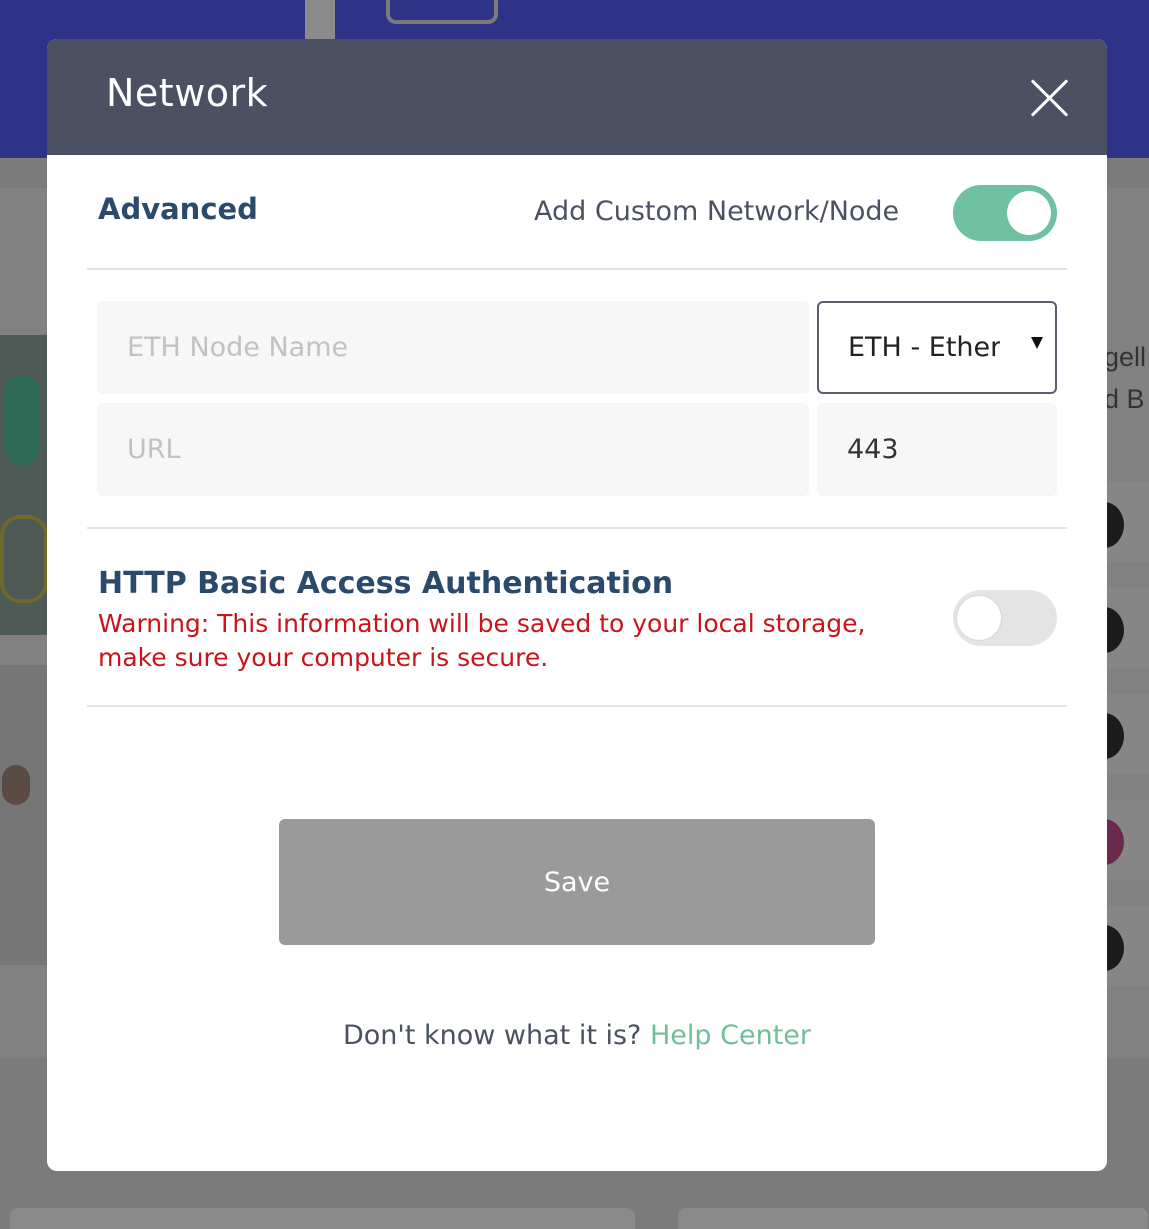 The image size is (1149, 1229). Describe the element at coordinates (1005, 618) in the screenshot. I see `auth-toggle` at that location.